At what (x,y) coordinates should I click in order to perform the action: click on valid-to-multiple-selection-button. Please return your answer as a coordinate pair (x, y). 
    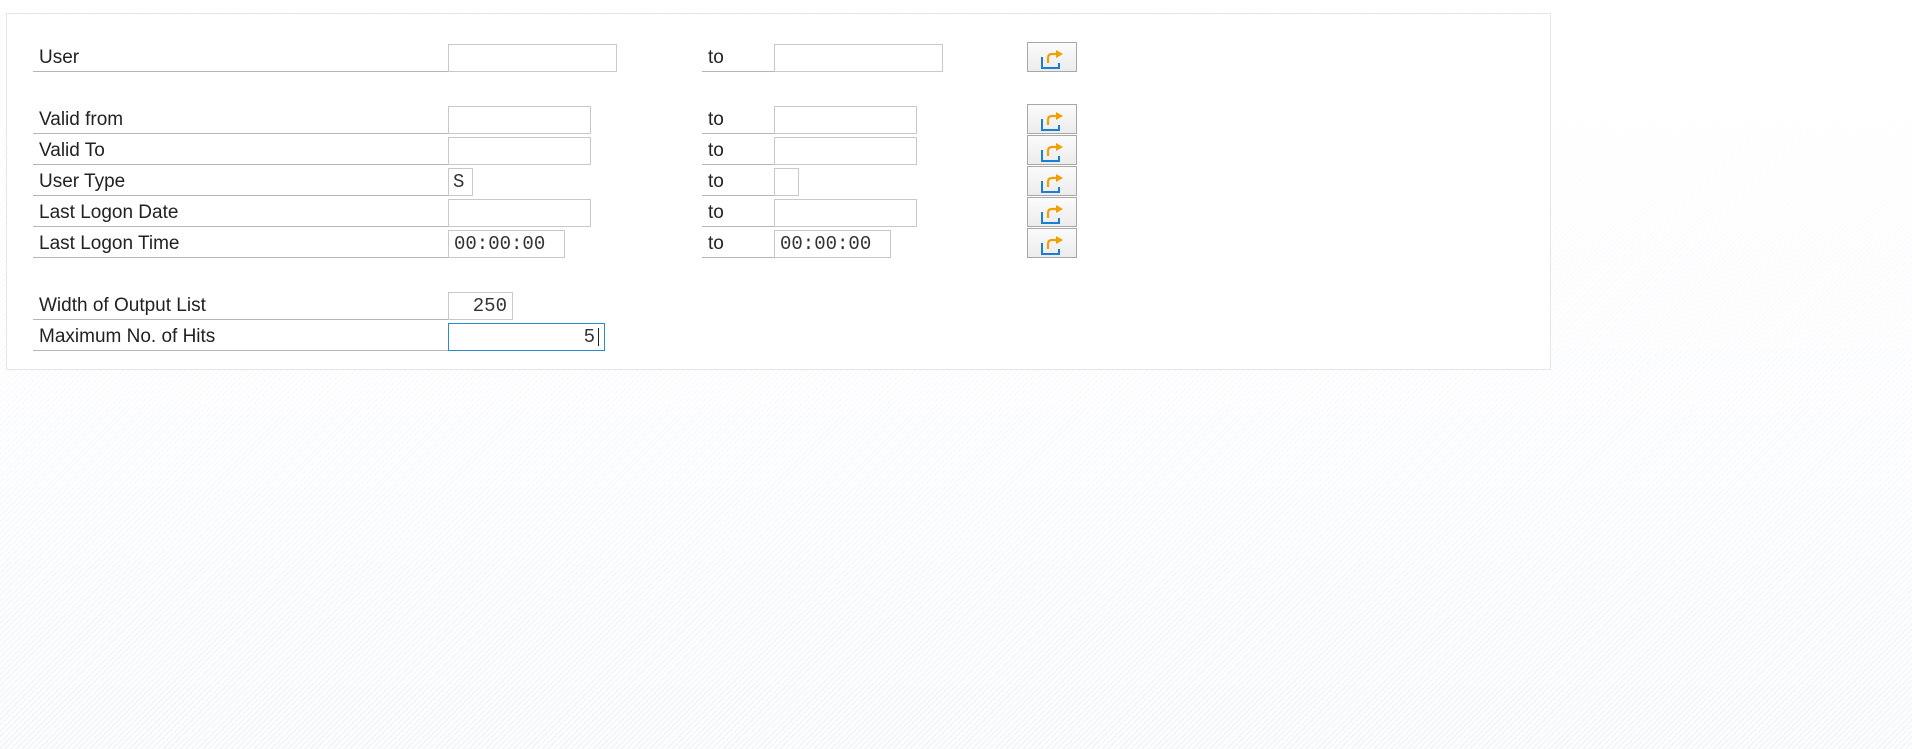
    Looking at the image, I should click on (1052, 150).